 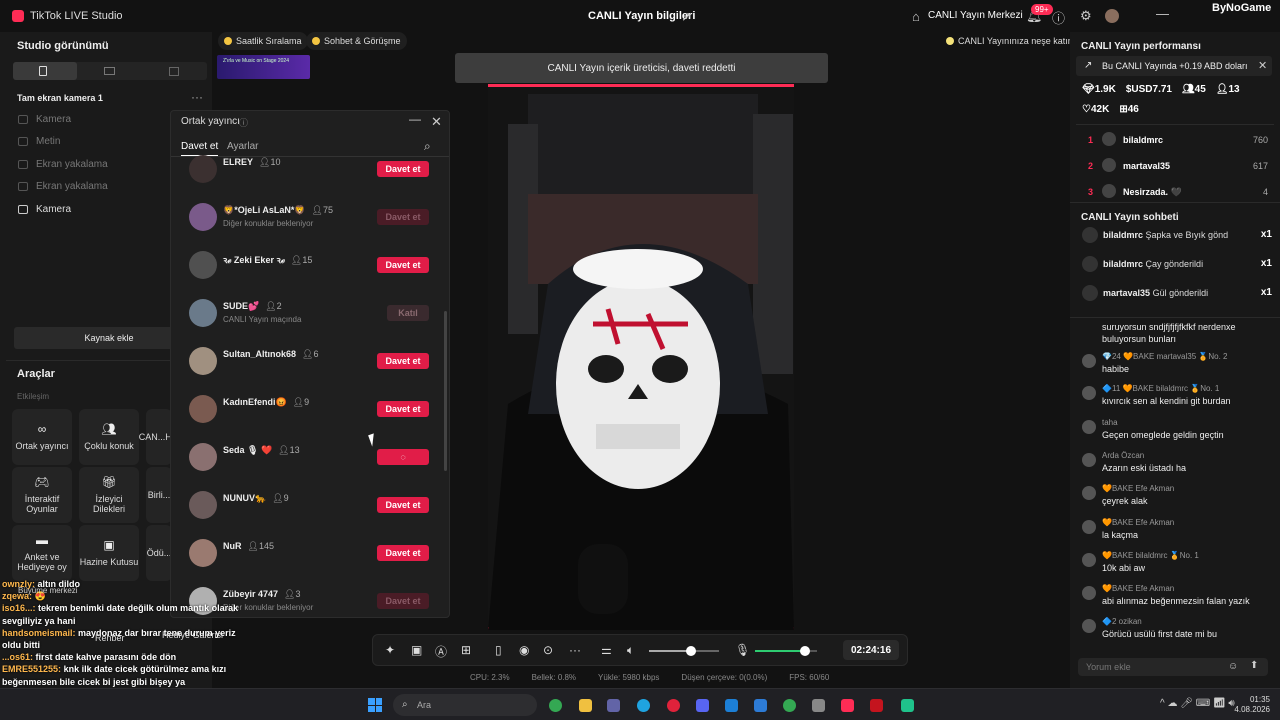 What do you see at coordinates (48, 590) in the screenshot?
I see `growth-center-label: Büyüme merkezi` at bounding box center [48, 590].